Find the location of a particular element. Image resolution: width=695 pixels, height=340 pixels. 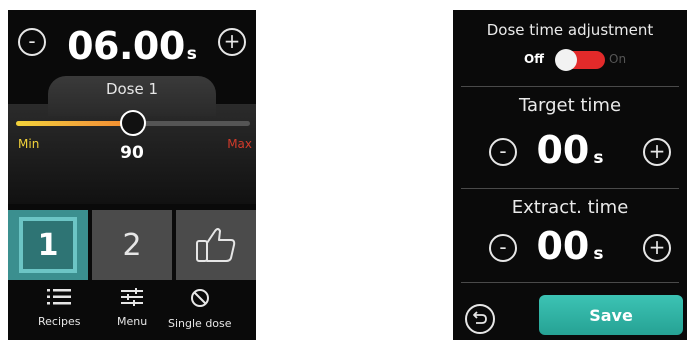

extract-increase-button: + is located at coordinates (657, 248).